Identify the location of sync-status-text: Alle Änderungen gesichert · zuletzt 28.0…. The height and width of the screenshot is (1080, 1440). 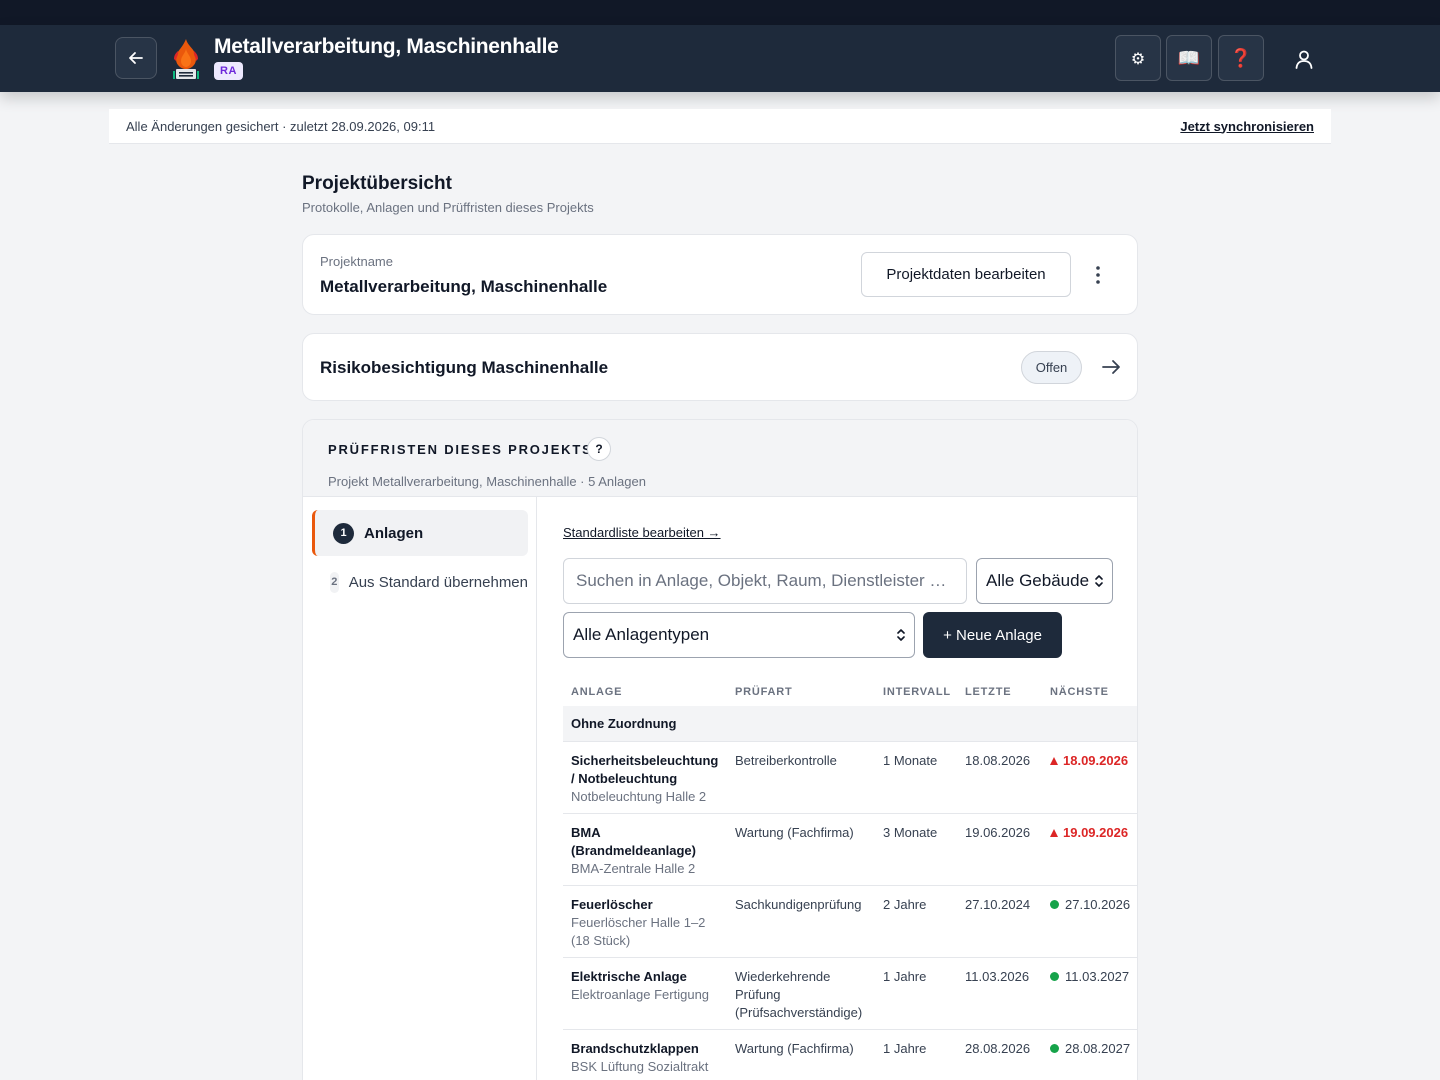
(281, 126).